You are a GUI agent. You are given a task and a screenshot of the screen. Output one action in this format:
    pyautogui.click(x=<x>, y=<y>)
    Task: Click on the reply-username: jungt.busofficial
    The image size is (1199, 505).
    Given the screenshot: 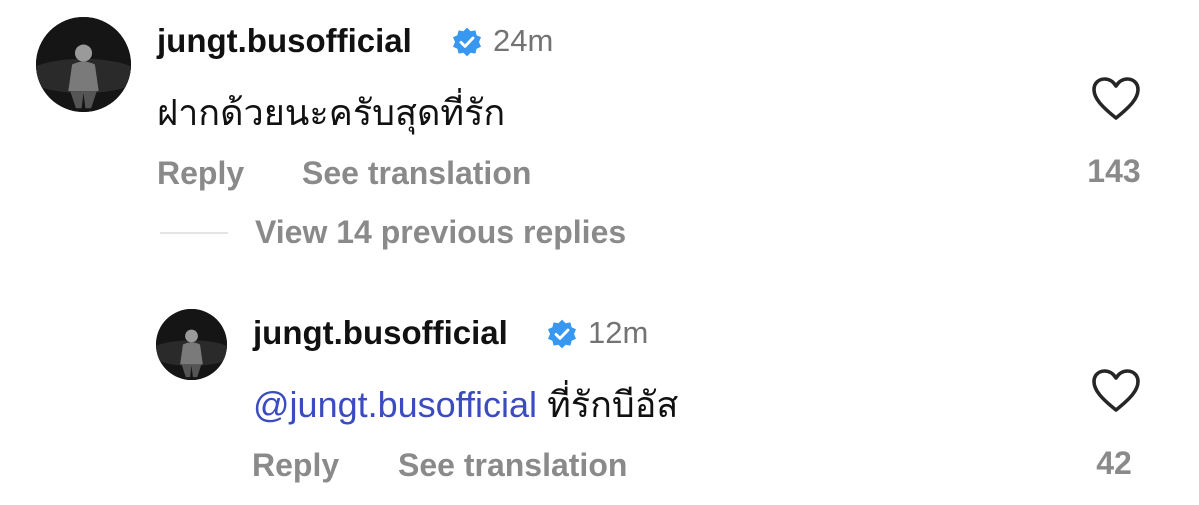 What is the action you would take?
    pyautogui.click(x=380, y=333)
    